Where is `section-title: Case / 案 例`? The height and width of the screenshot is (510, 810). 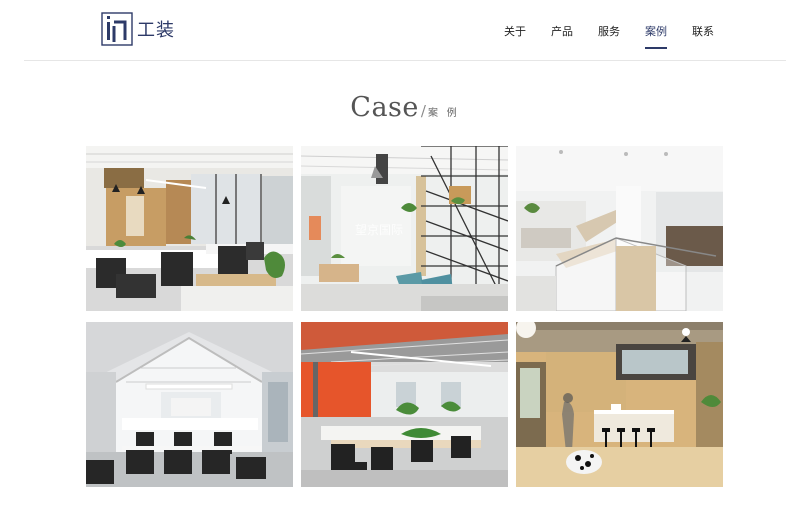
section-title: Case / 案 例 is located at coordinates (405, 107).